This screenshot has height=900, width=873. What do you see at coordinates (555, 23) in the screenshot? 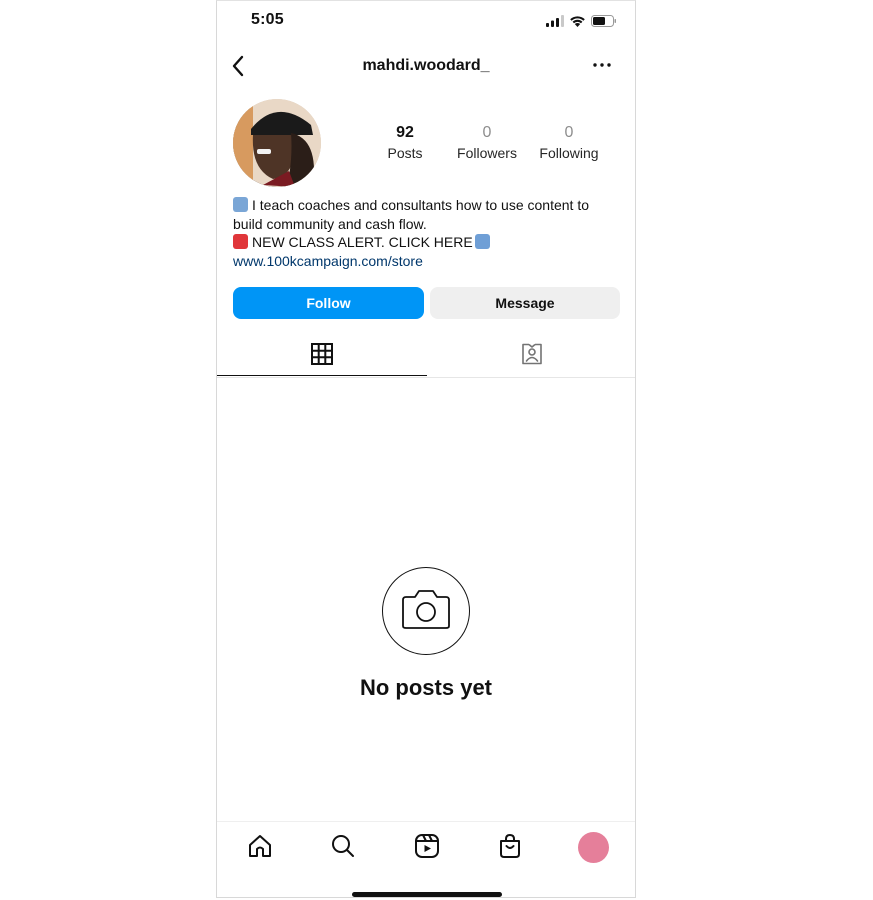
I see `cellular-signal-icon` at bounding box center [555, 23].